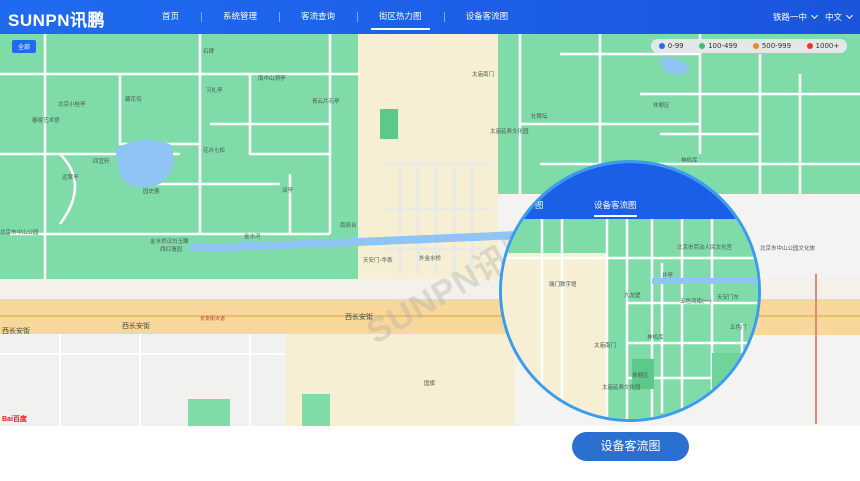 The height and width of the screenshot is (481, 860). What do you see at coordinates (56, 18) in the screenshot?
I see `brand-logo: SUNPN讯鹏` at bounding box center [56, 18].